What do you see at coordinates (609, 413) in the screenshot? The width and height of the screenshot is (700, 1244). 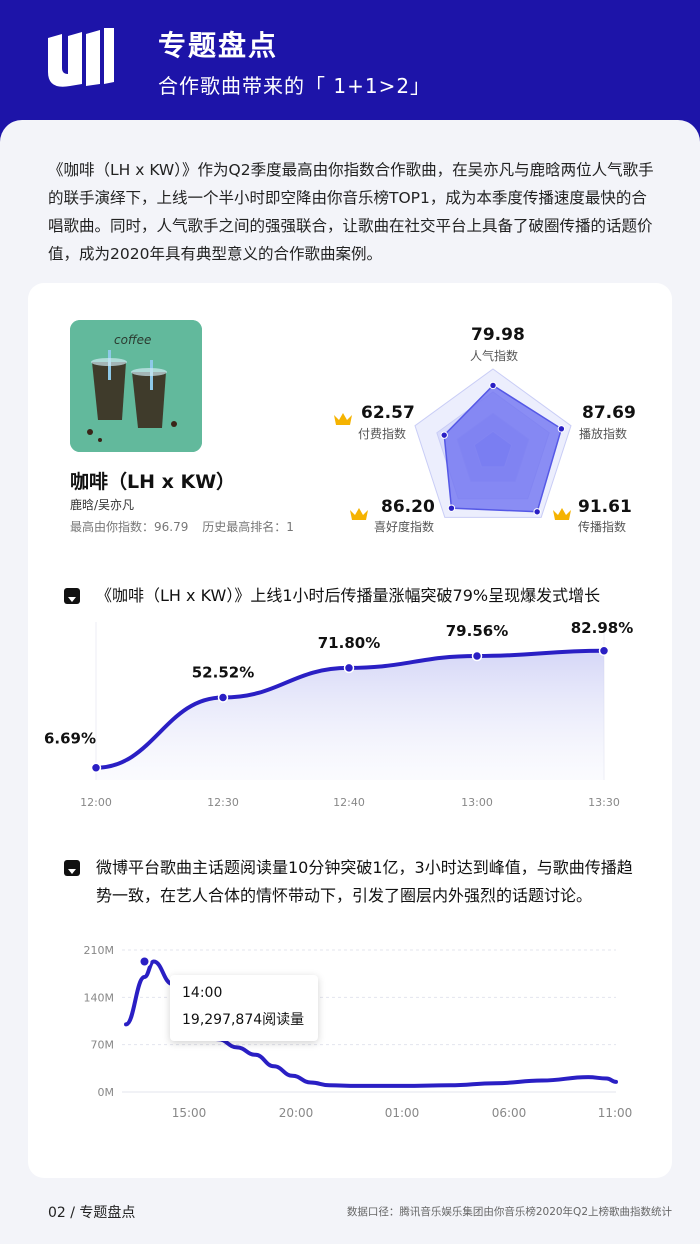 I see `radar-value-play: 87.69` at bounding box center [609, 413].